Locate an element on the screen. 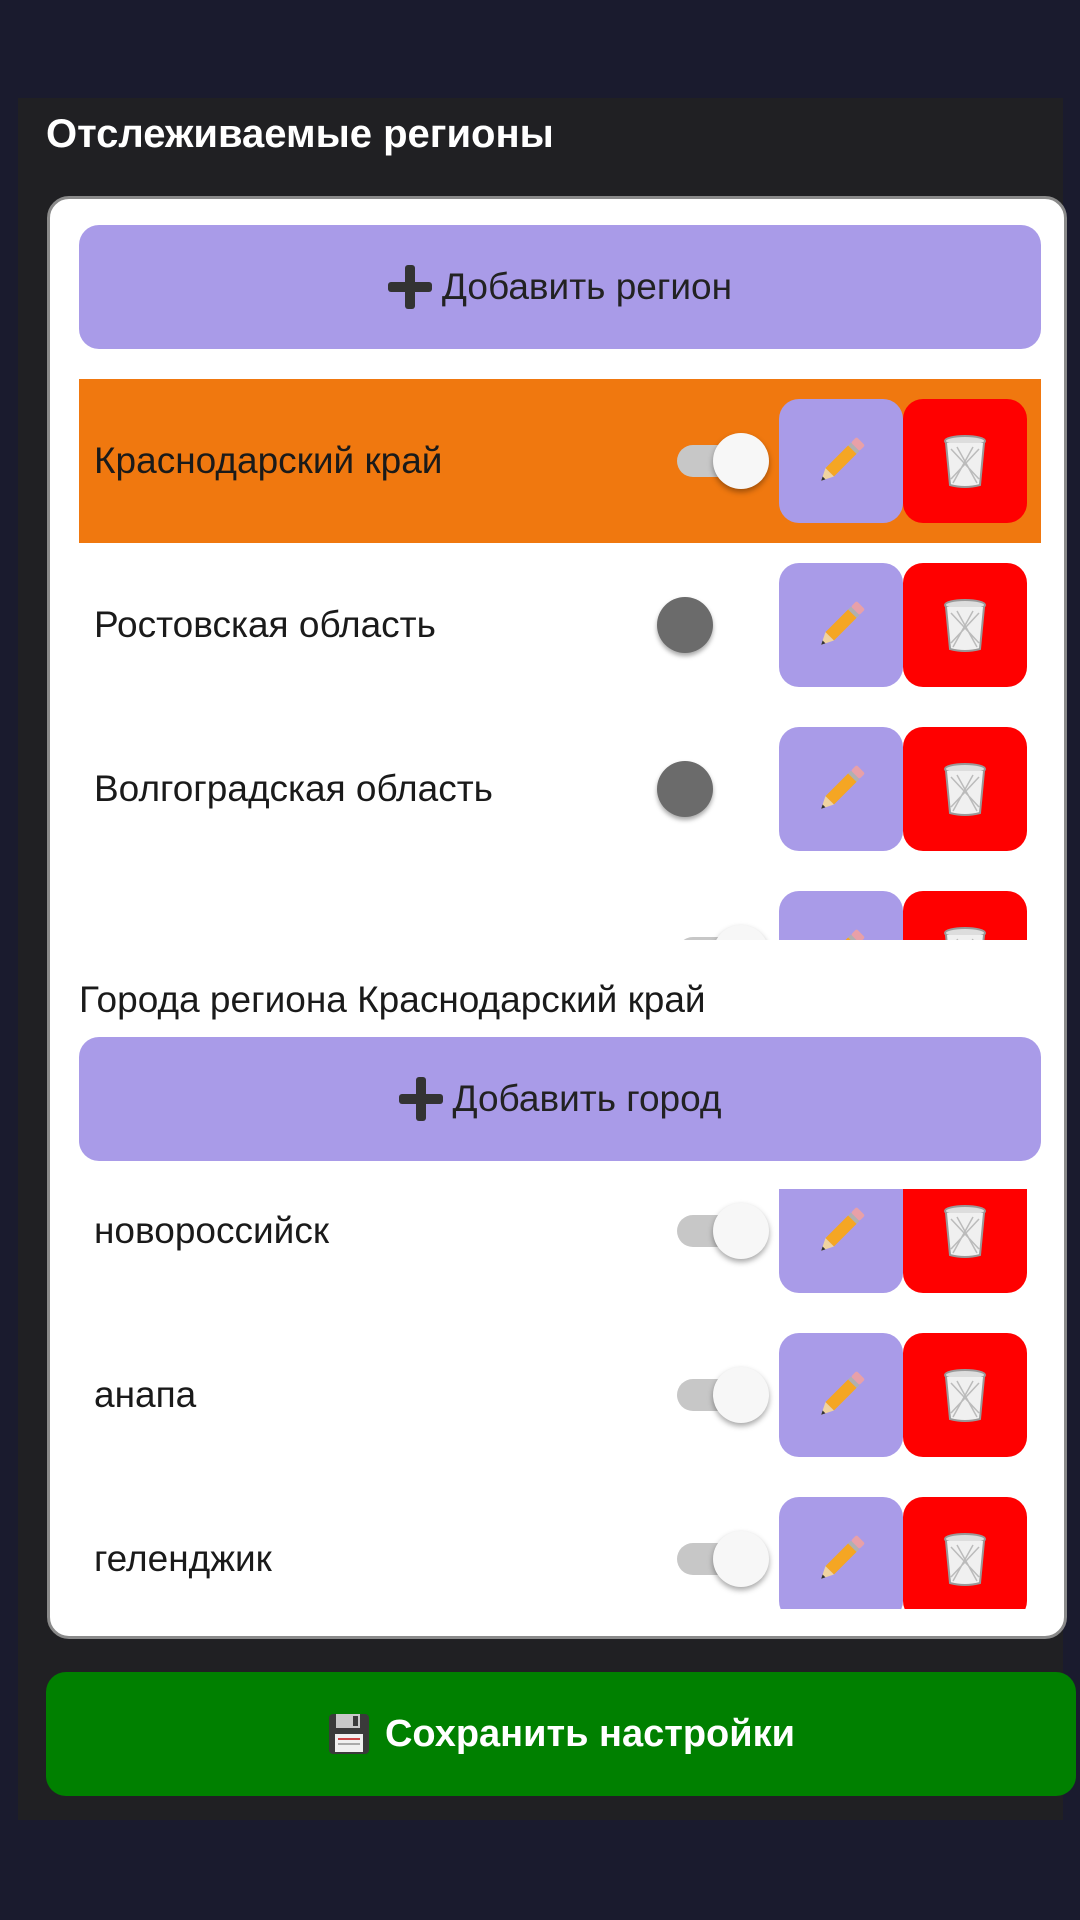  region-row: Краснодарский край is located at coordinates (560, 461).